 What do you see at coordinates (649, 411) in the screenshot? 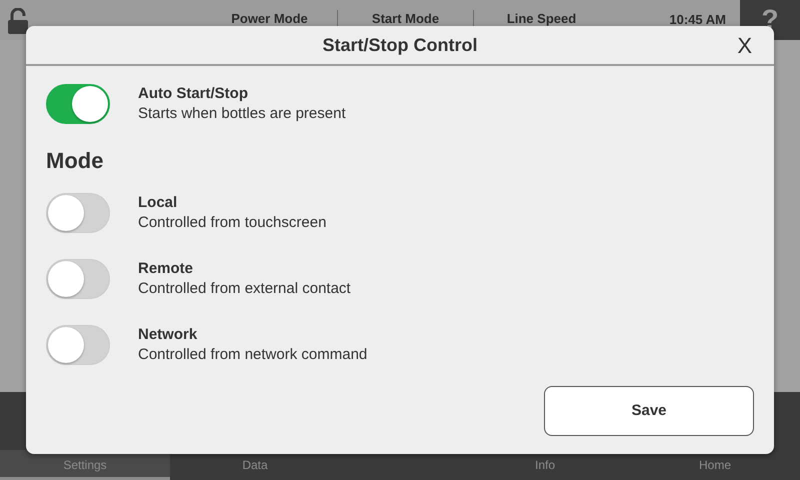
I see `save-button: Save` at bounding box center [649, 411].